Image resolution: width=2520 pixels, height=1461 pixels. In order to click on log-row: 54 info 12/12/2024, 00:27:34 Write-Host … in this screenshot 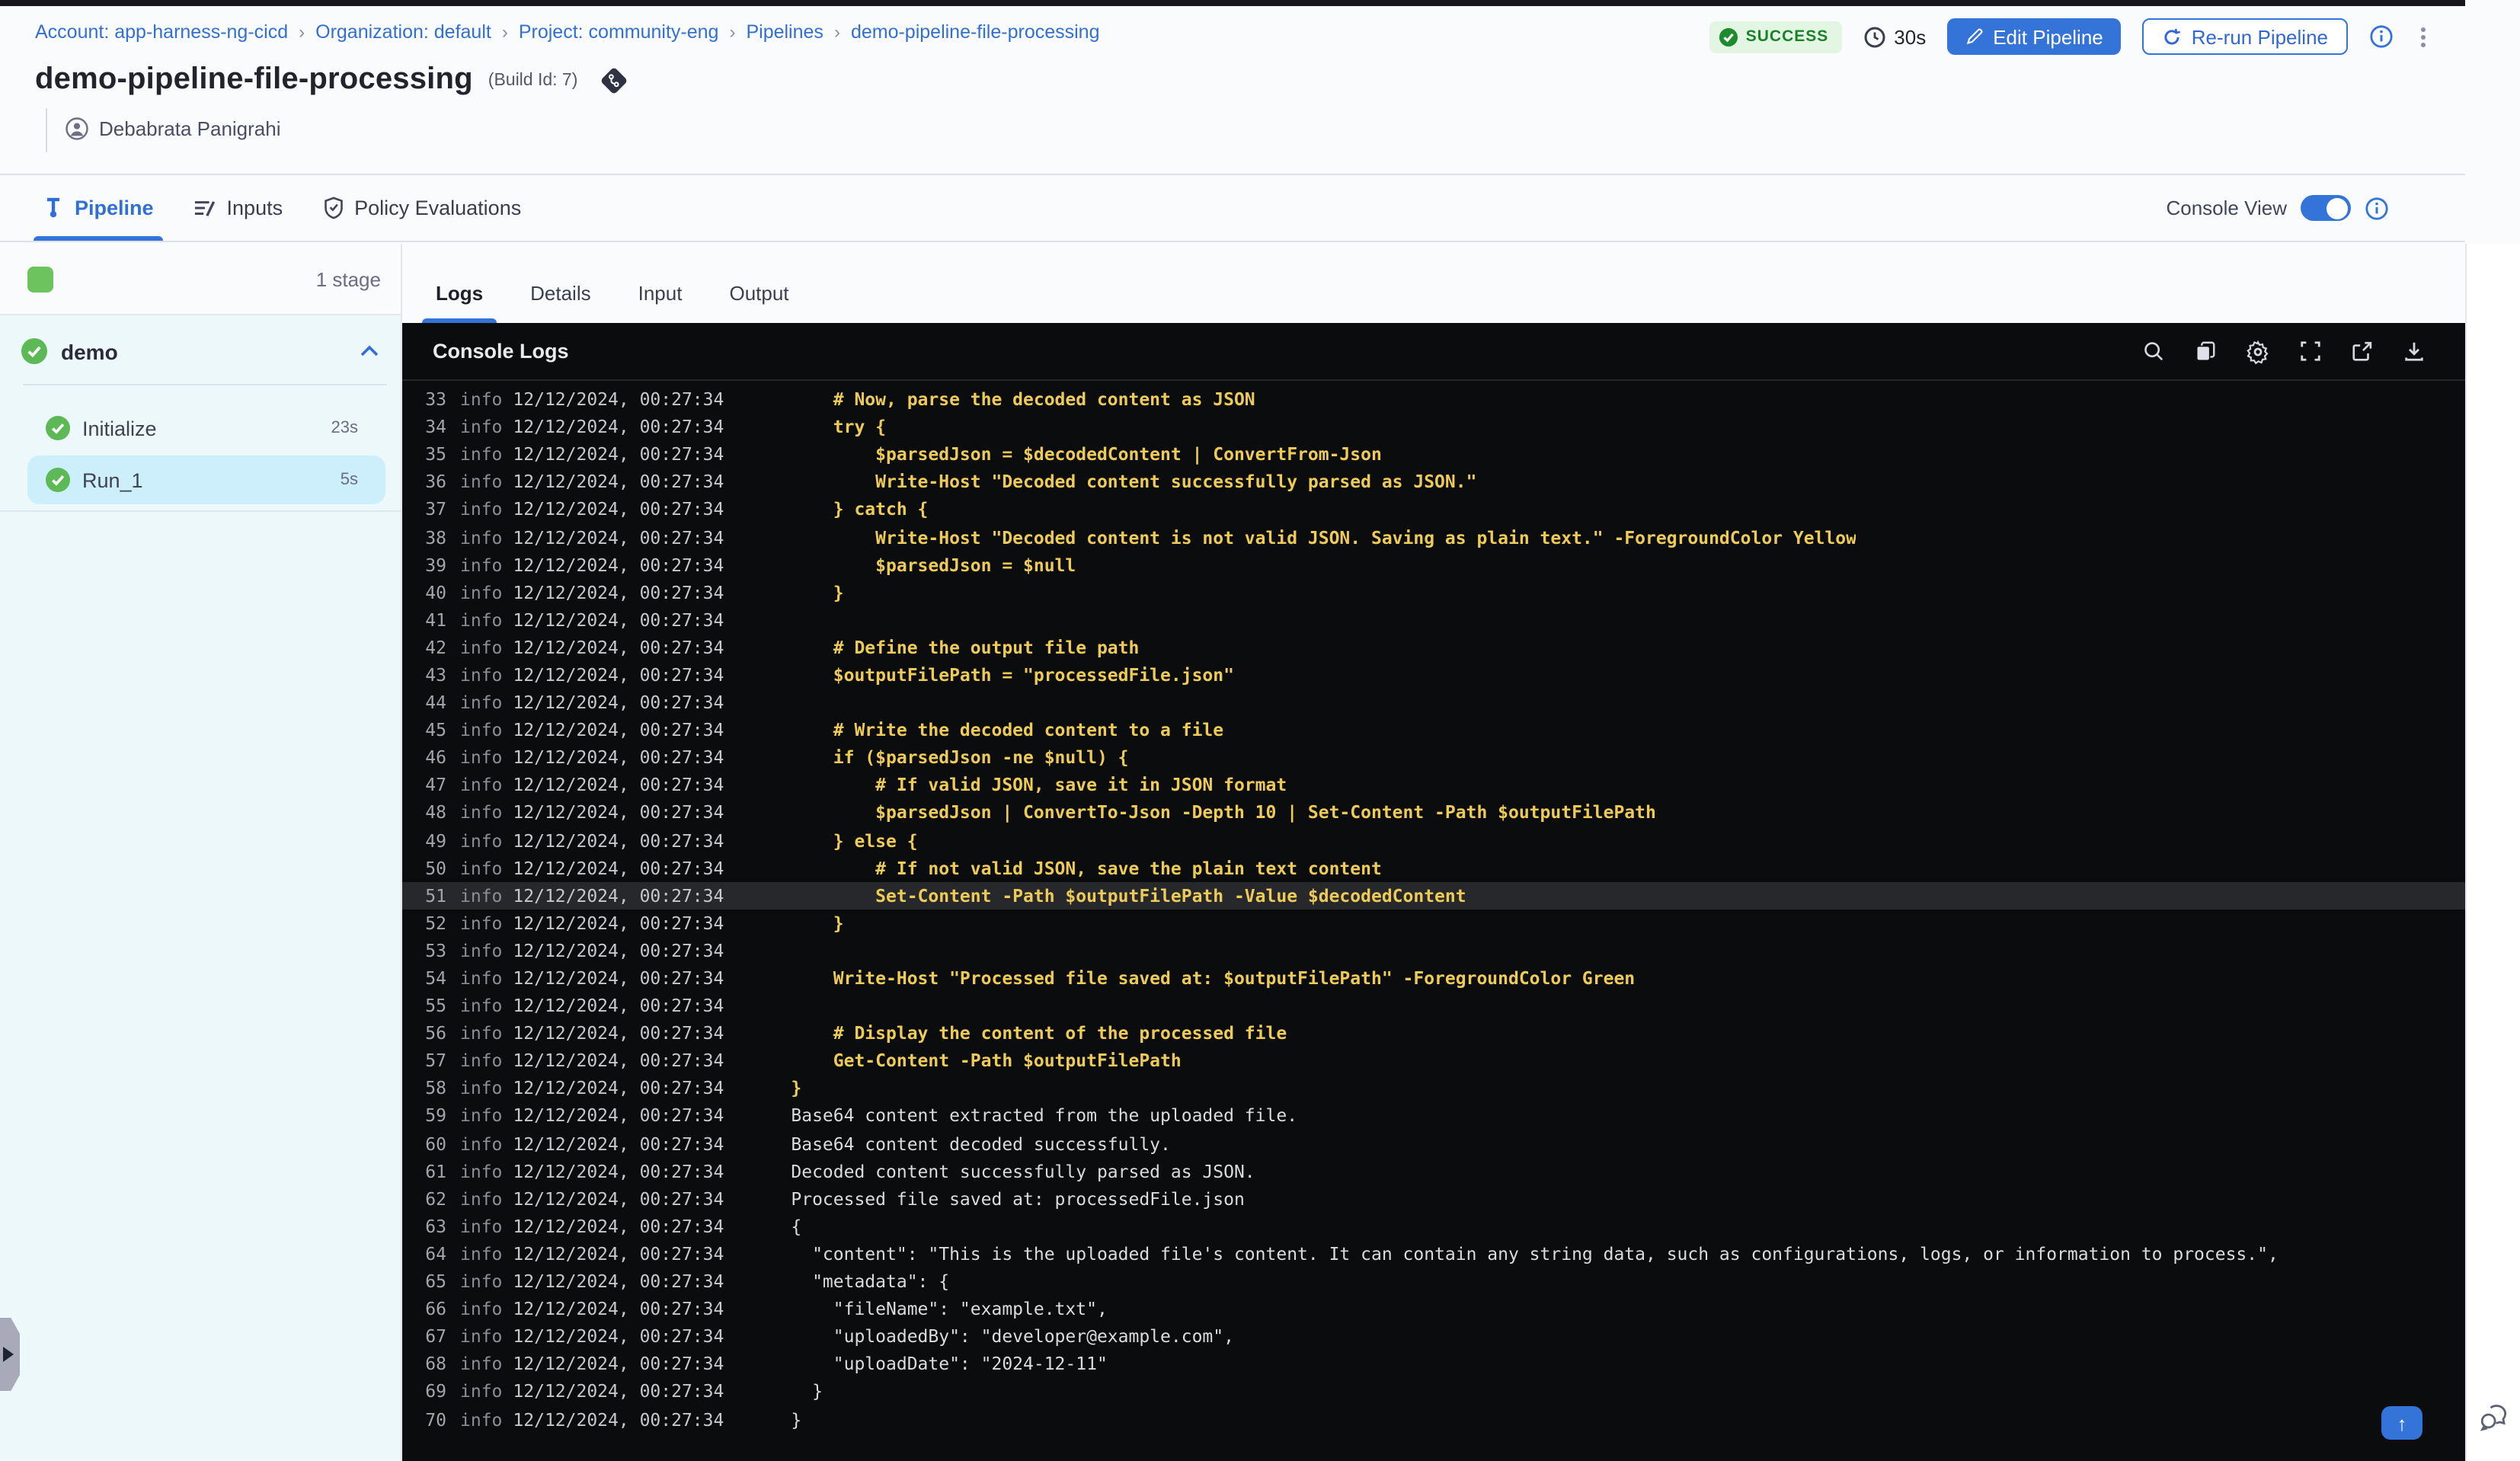, I will do `click(1433, 978)`.